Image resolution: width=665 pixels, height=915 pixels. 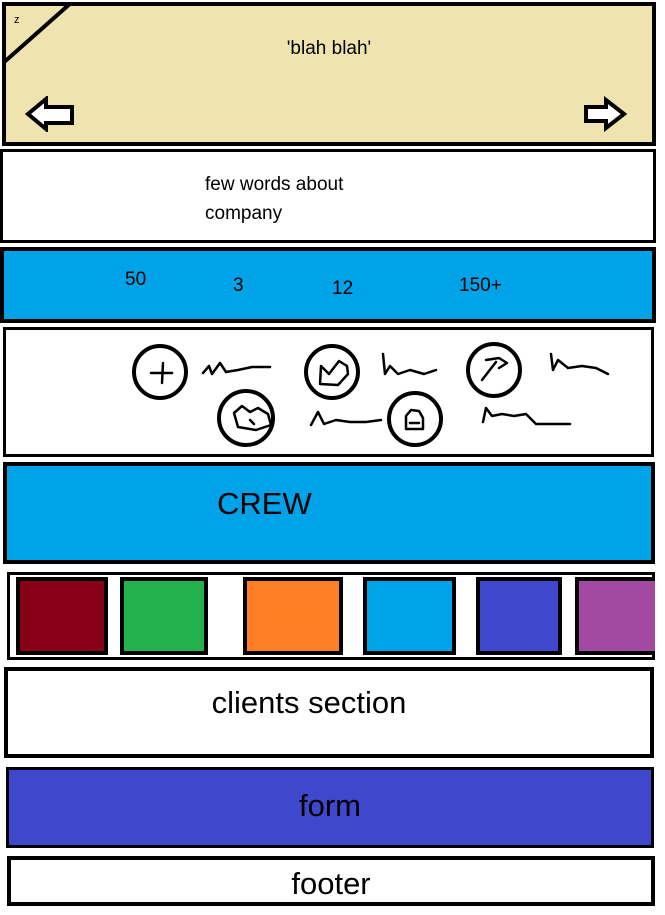 What do you see at coordinates (335, 199) in the screenshot?
I see `about-text: few words about company` at bounding box center [335, 199].